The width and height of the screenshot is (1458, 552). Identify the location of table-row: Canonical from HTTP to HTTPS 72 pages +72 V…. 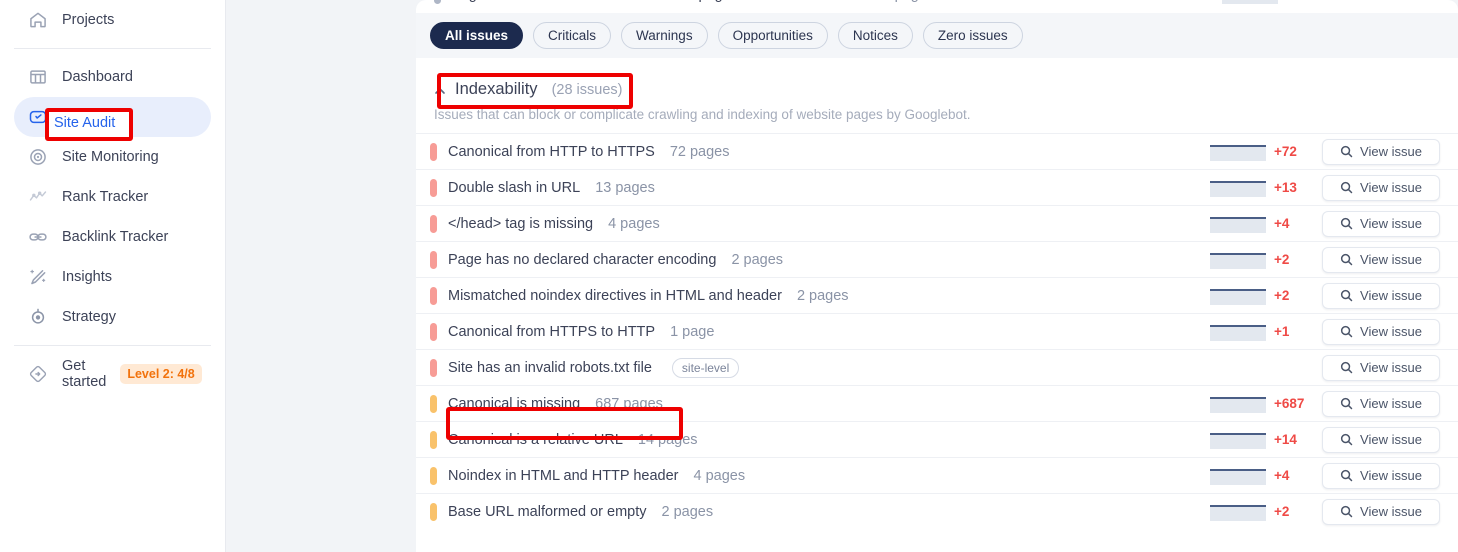
(937, 151).